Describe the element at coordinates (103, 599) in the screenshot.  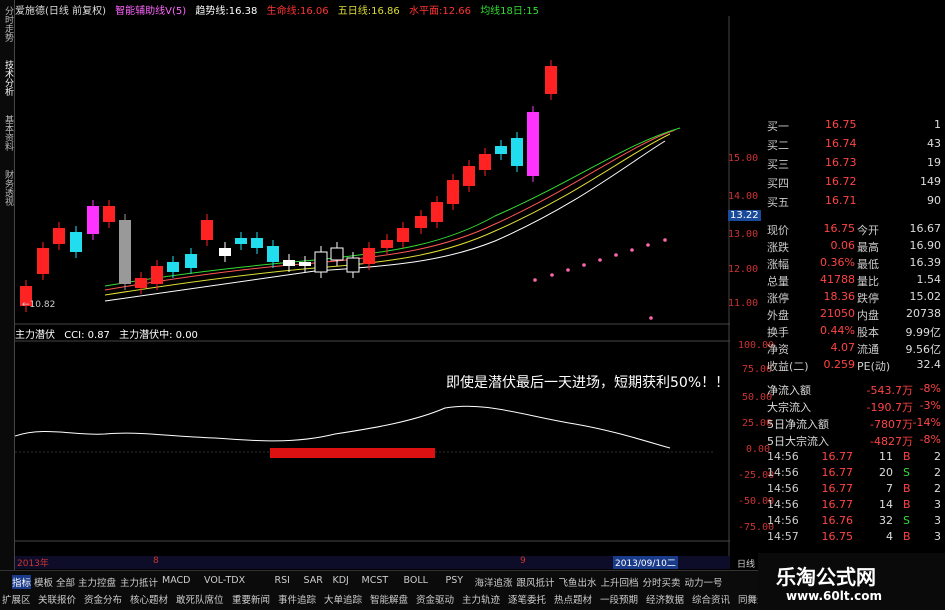
I see `category-tab: 资金分布` at that location.